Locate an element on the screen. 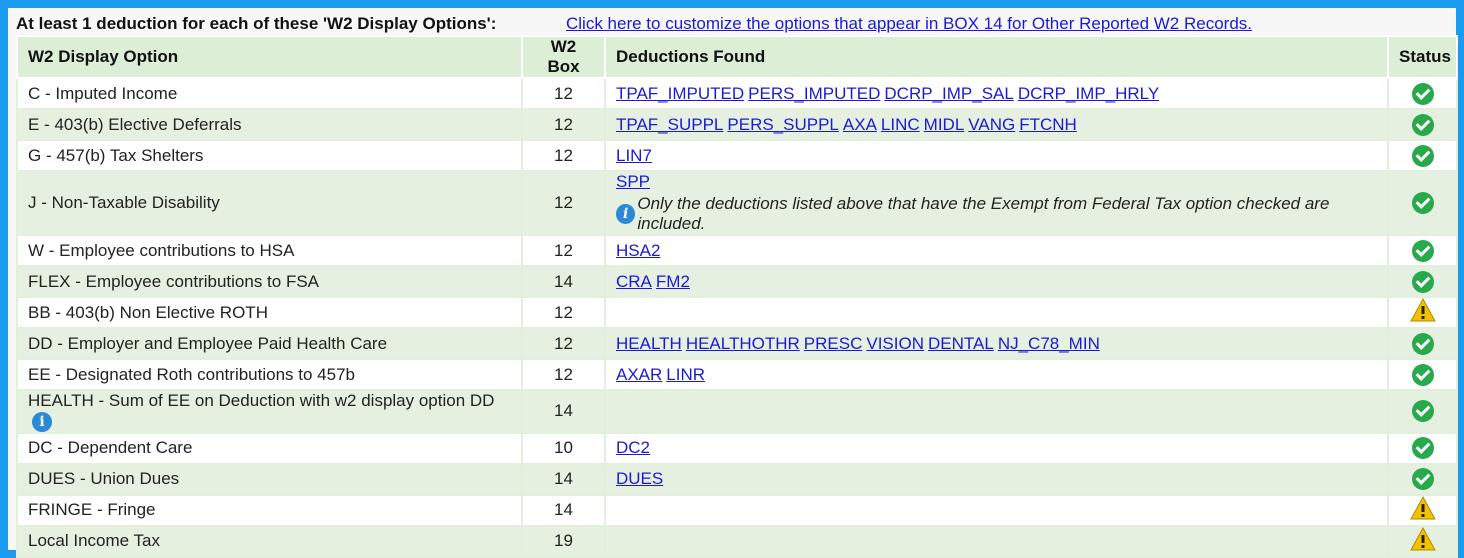 The height and width of the screenshot is (558, 1464). deduction-link: LINC is located at coordinates (900, 124).